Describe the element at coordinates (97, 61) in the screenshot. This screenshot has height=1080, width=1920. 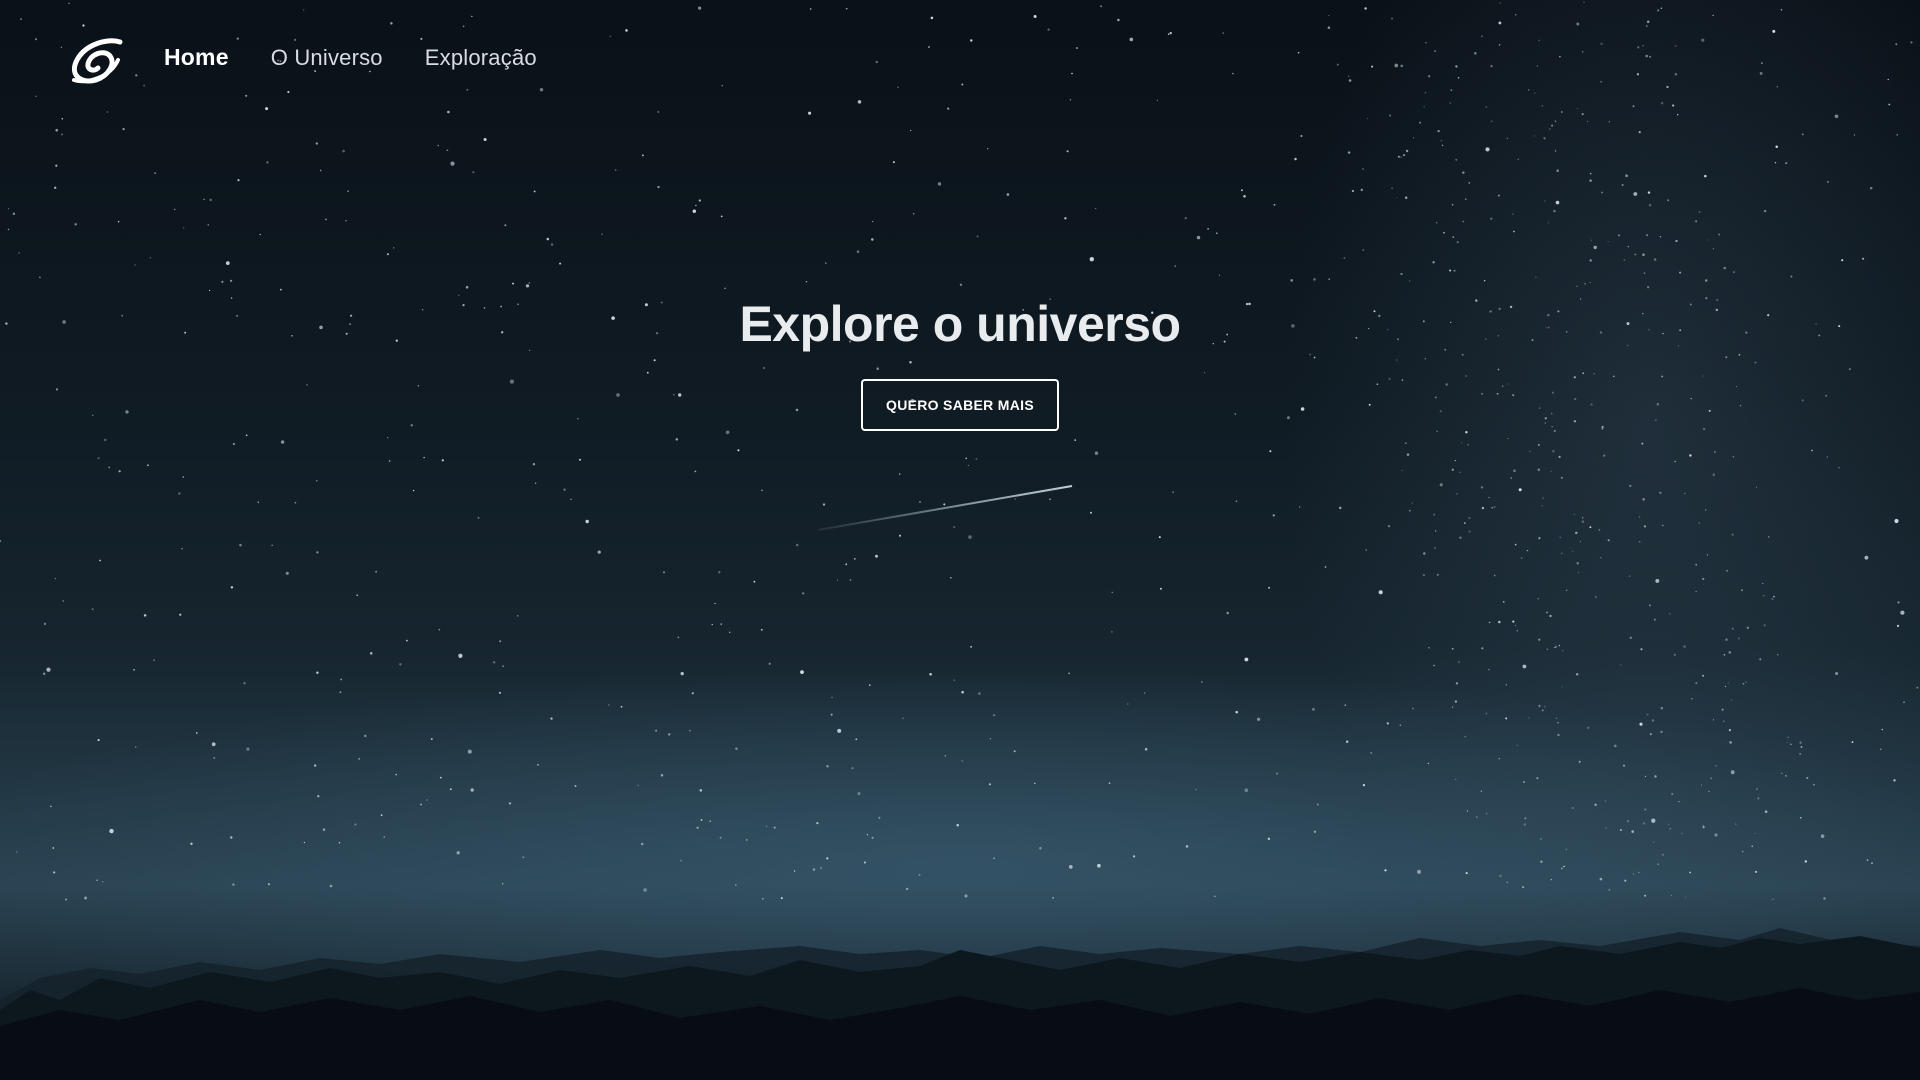
I see `spiral-galaxy-logo-icon` at that location.